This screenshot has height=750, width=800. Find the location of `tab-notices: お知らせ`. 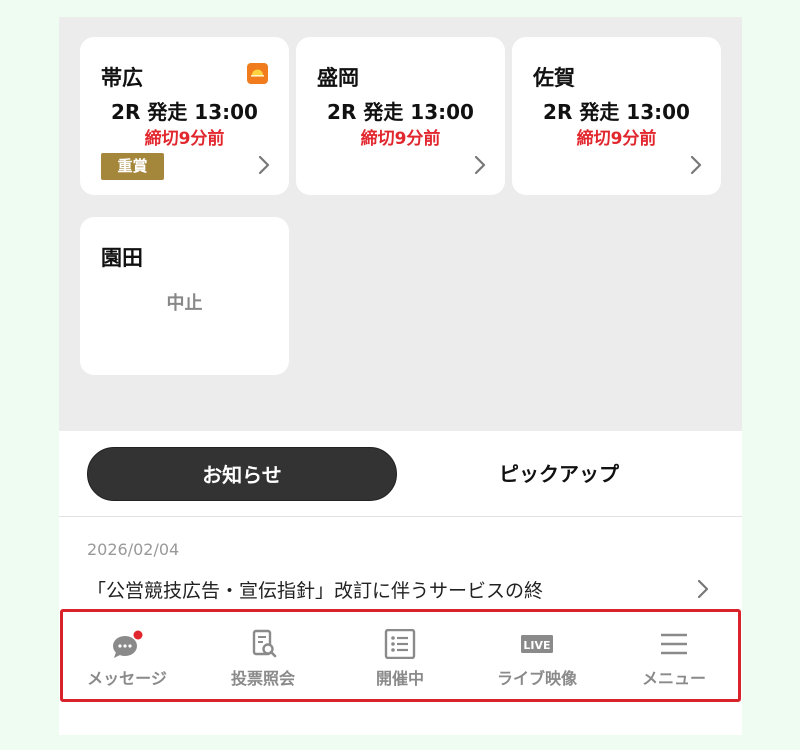

tab-notices: お知らせ is located at coordinates (242, 474).